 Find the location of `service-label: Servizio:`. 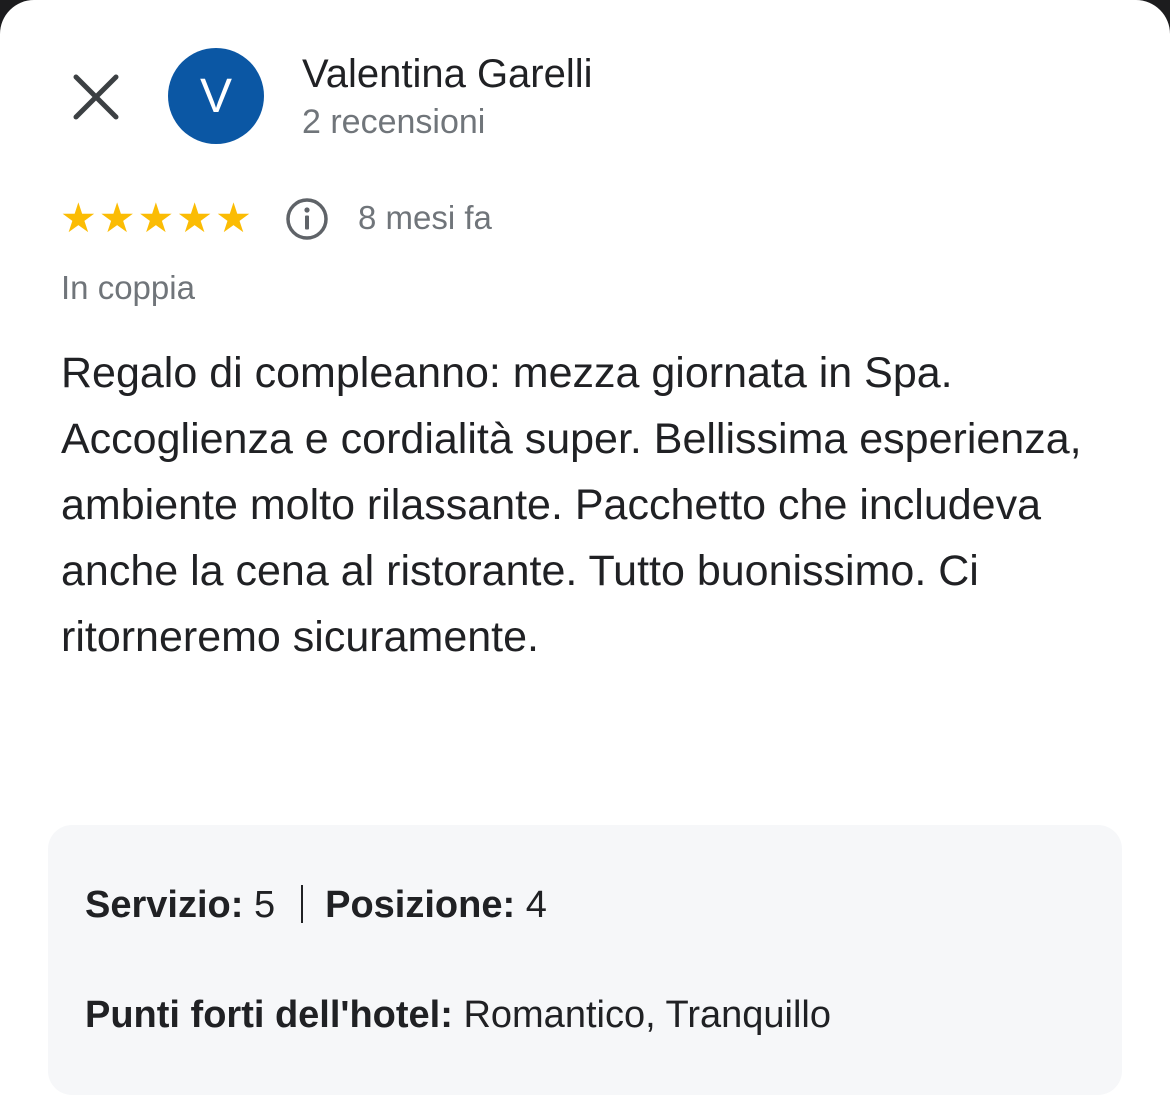

service-label: Servizio: is located at coordinates (164, 905).